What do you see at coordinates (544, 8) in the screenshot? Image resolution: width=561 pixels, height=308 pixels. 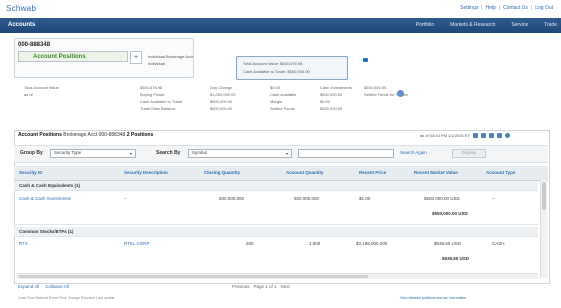 I see `logout-link: Log Out` at bounding box center [544, 8].